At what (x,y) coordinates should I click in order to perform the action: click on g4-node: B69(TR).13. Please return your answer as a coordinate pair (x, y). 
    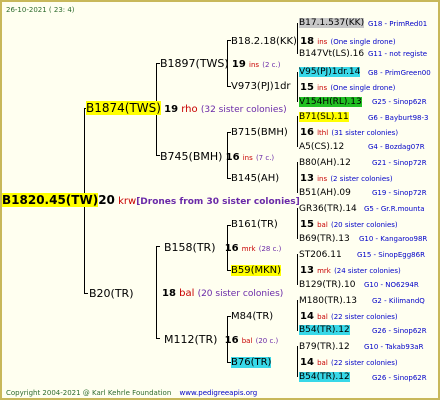
    Looking at the image, I should click on (324, 239).